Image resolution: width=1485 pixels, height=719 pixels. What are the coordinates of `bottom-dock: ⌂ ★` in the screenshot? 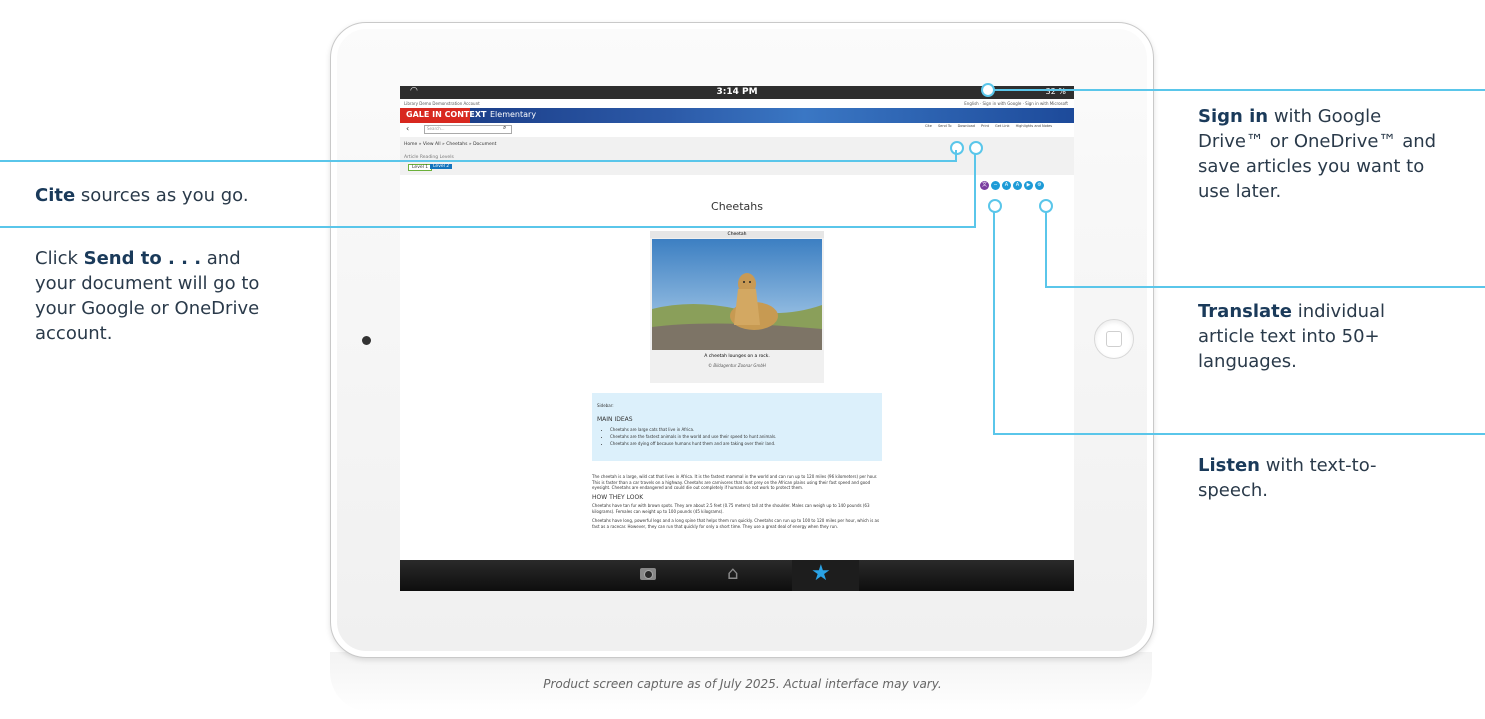 It's located at (737, 575).